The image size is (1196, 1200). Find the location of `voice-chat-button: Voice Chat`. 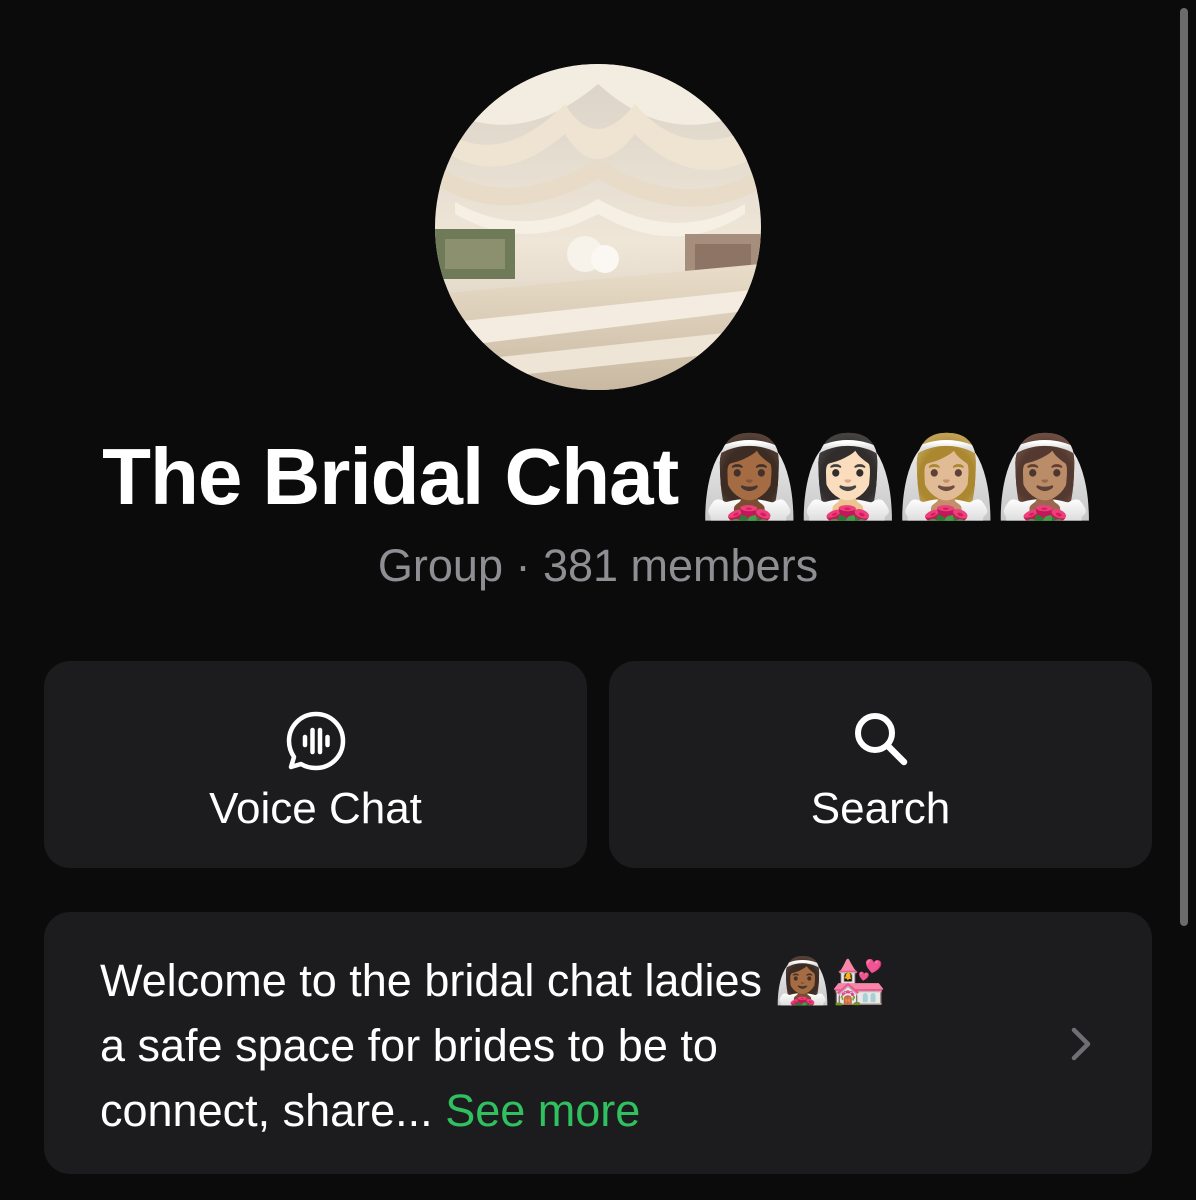

voice-chat-button: Voice Chat is located at coordinates (315, 764).